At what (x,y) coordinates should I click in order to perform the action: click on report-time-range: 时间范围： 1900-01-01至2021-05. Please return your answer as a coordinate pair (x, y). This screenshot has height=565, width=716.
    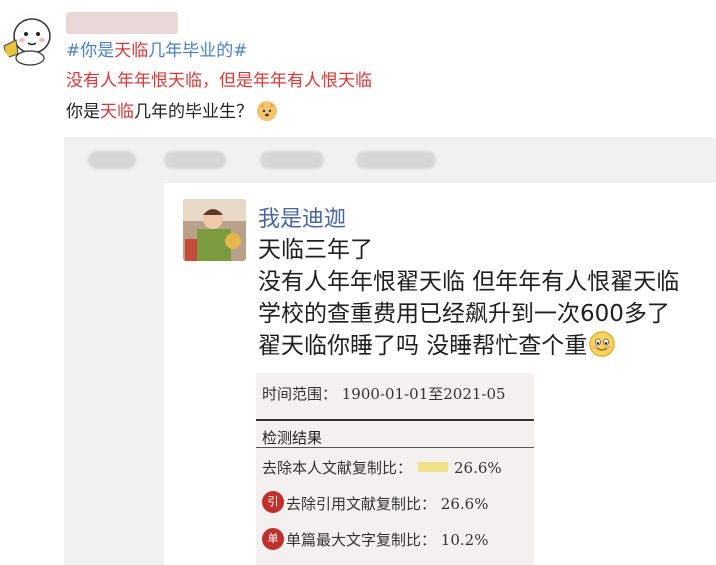
    Looking at the image, I should click on (384, 394).